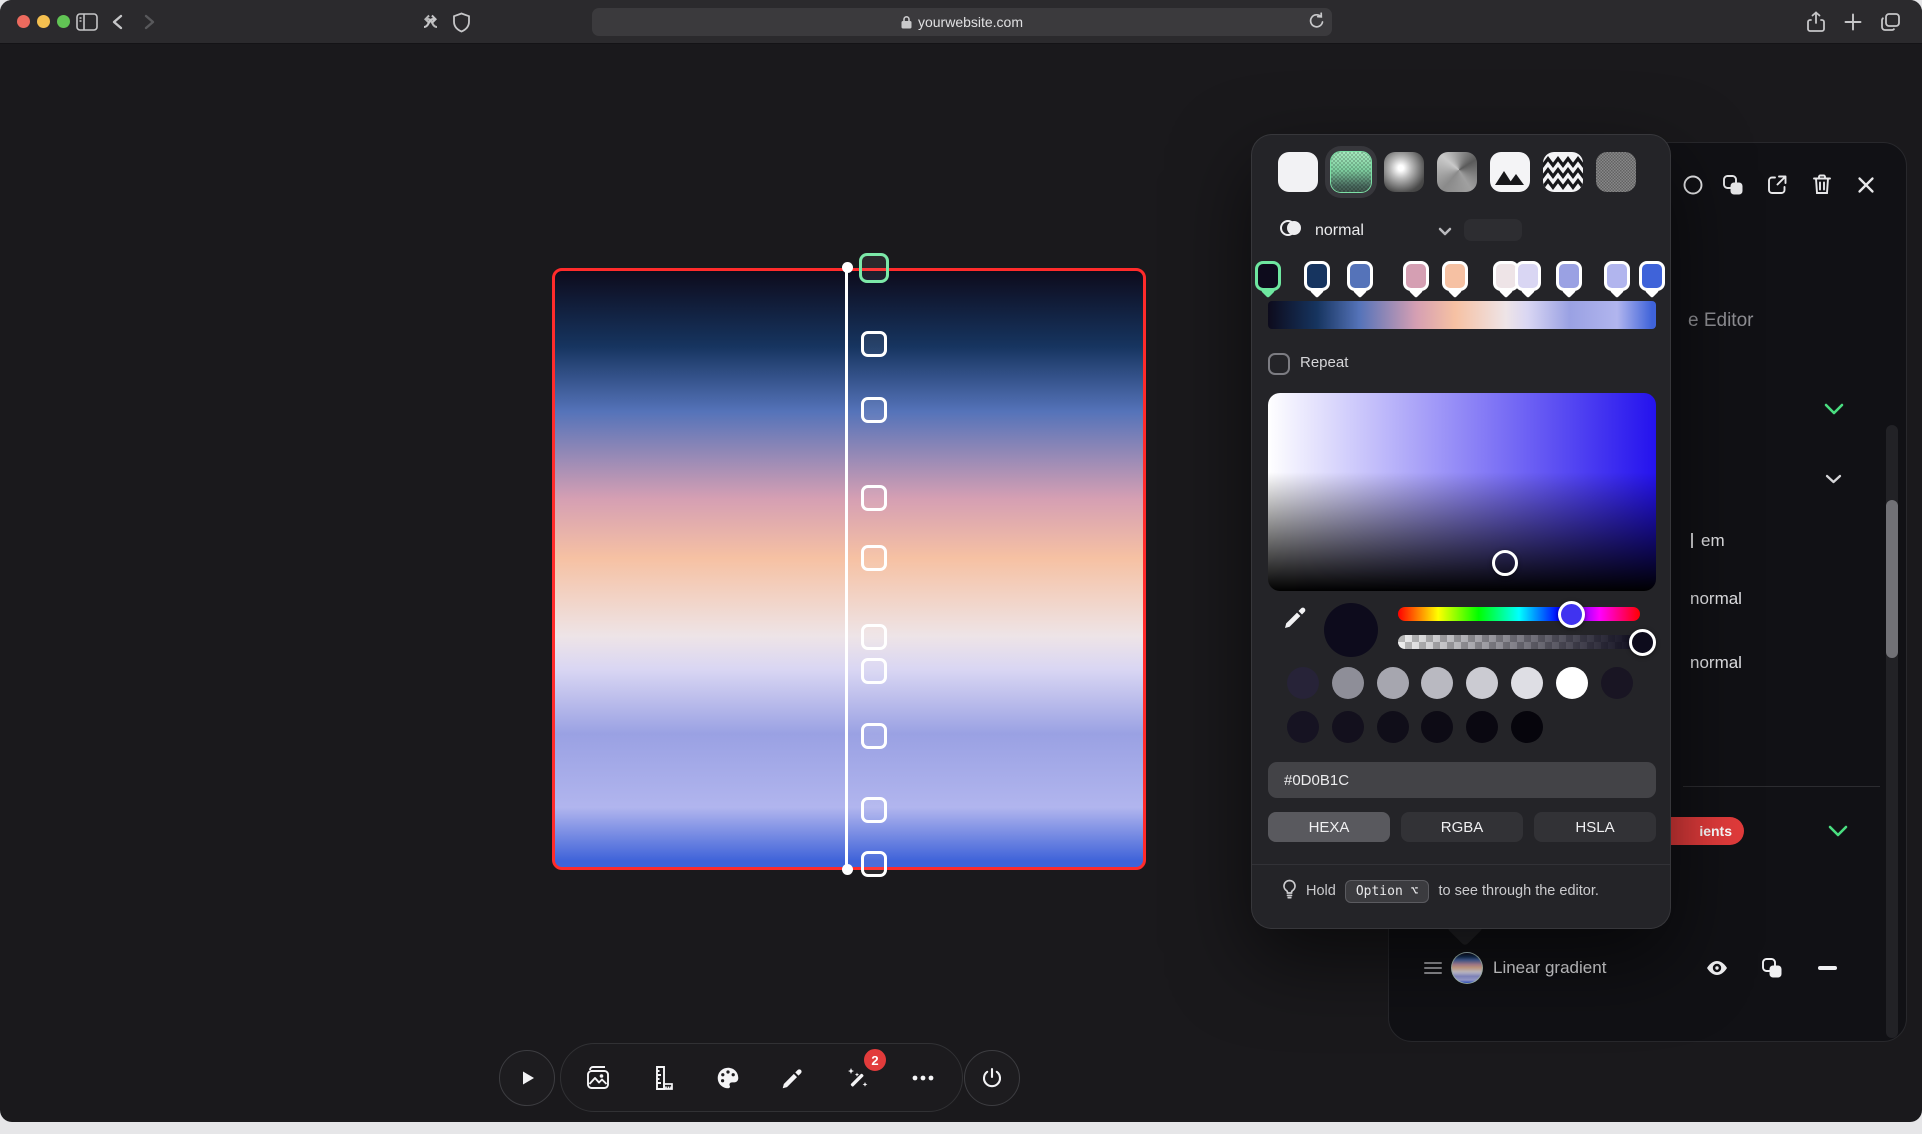 This screenshot has width=1922, height=1134. What do you see at coordinates (1716, 599) in the screenshot?
I see `property-value-1: normal` at bounding box center [1716, 599].